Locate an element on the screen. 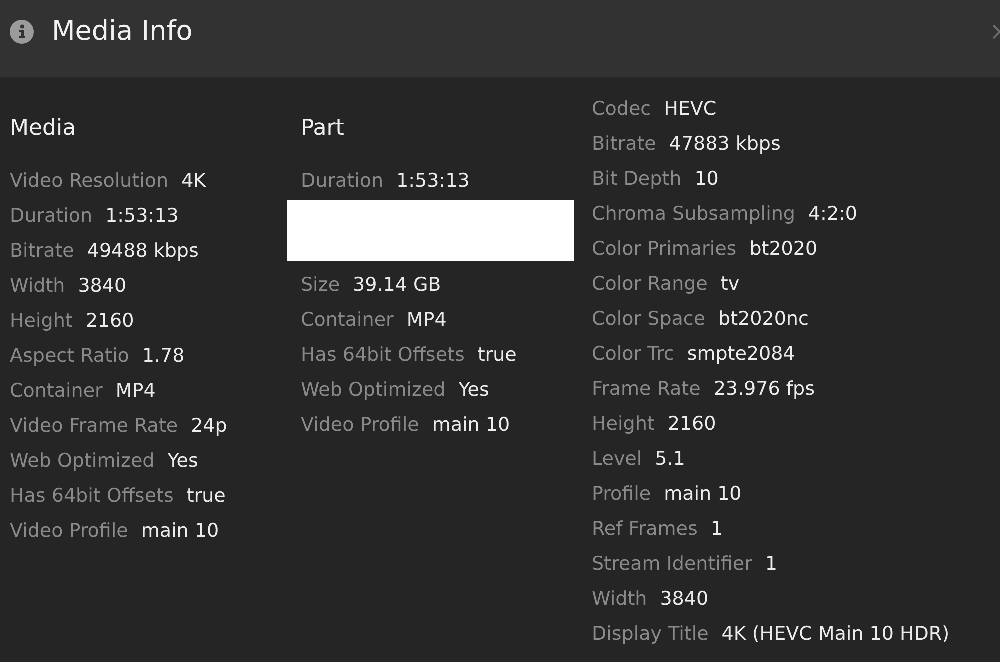  field-value: 1.78 is located at coordinates (163, 356).